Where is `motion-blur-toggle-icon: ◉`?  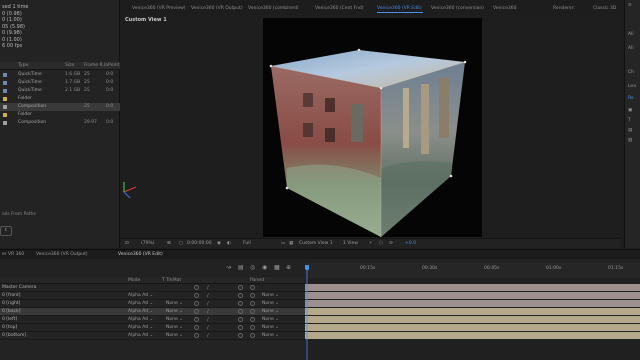 motion-blur-toggle-icon: ◉ is located at coordinates (264, 267).